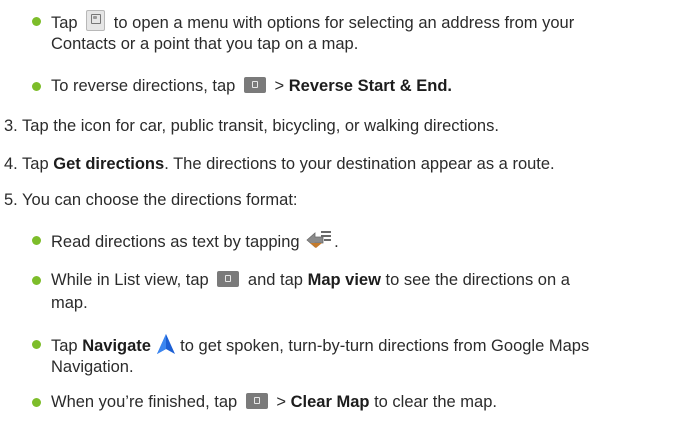  I want to click on directions-list-icon, so click(319, 239).